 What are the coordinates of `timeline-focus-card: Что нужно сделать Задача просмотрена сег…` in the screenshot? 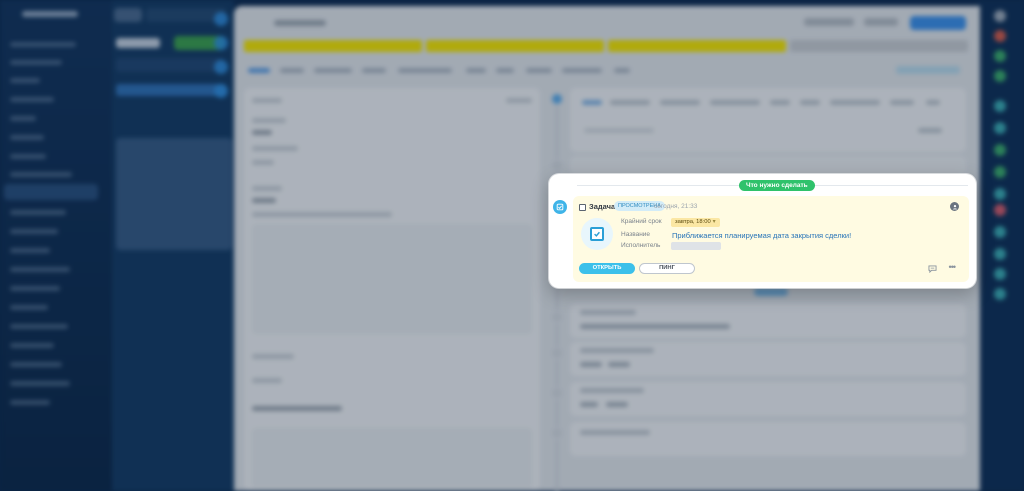 It's located at (762, 231).